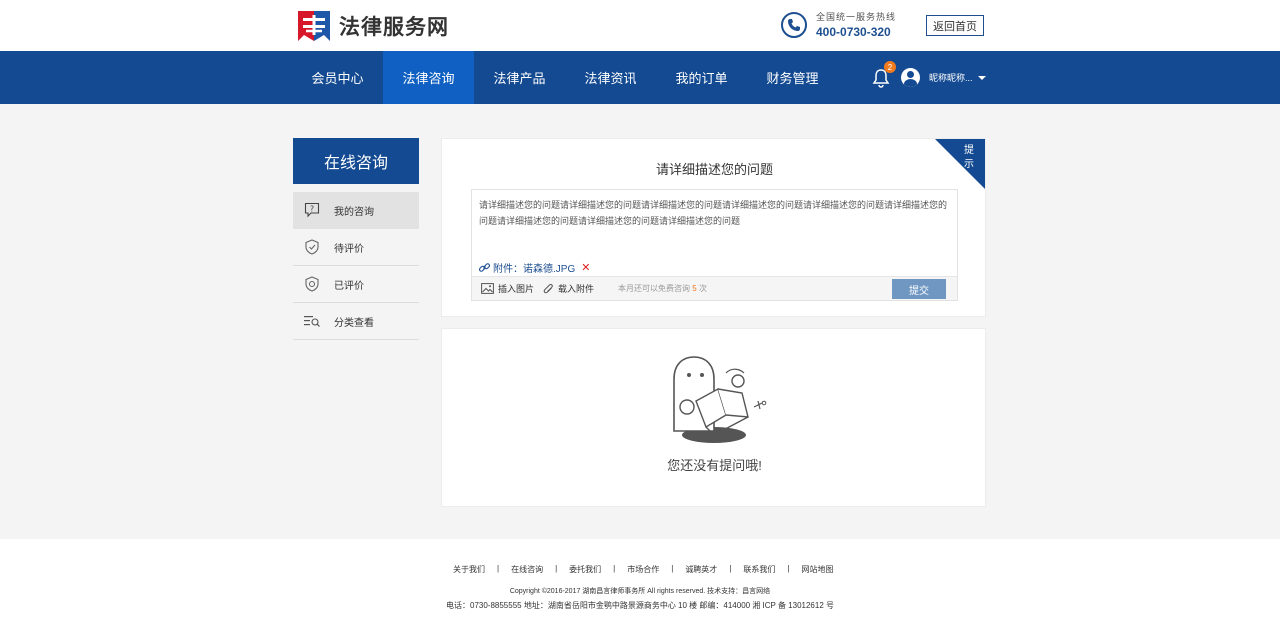 The height and width of the screenshot is (628, 1280). Describe the element at coordinates (484, 267) in the screenshot. I see `link-icon` at that location.